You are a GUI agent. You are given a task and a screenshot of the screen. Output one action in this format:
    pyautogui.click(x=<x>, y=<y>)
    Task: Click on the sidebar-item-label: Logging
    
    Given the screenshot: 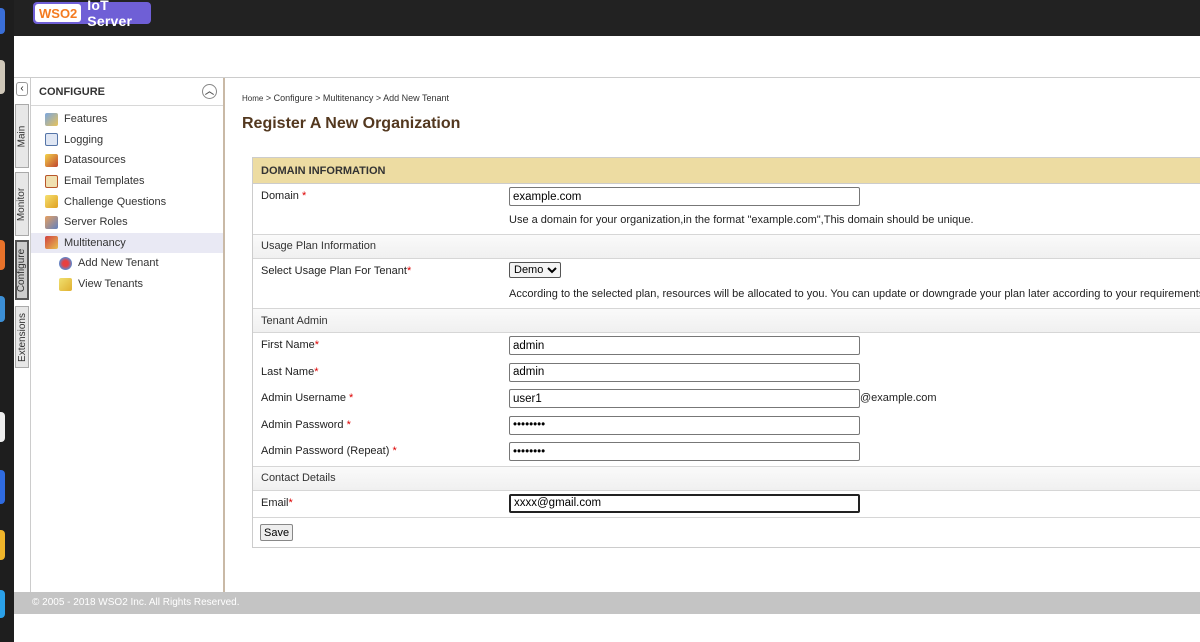 What is the action you would take?
    pyautogui.click(x=84, y=139)
    